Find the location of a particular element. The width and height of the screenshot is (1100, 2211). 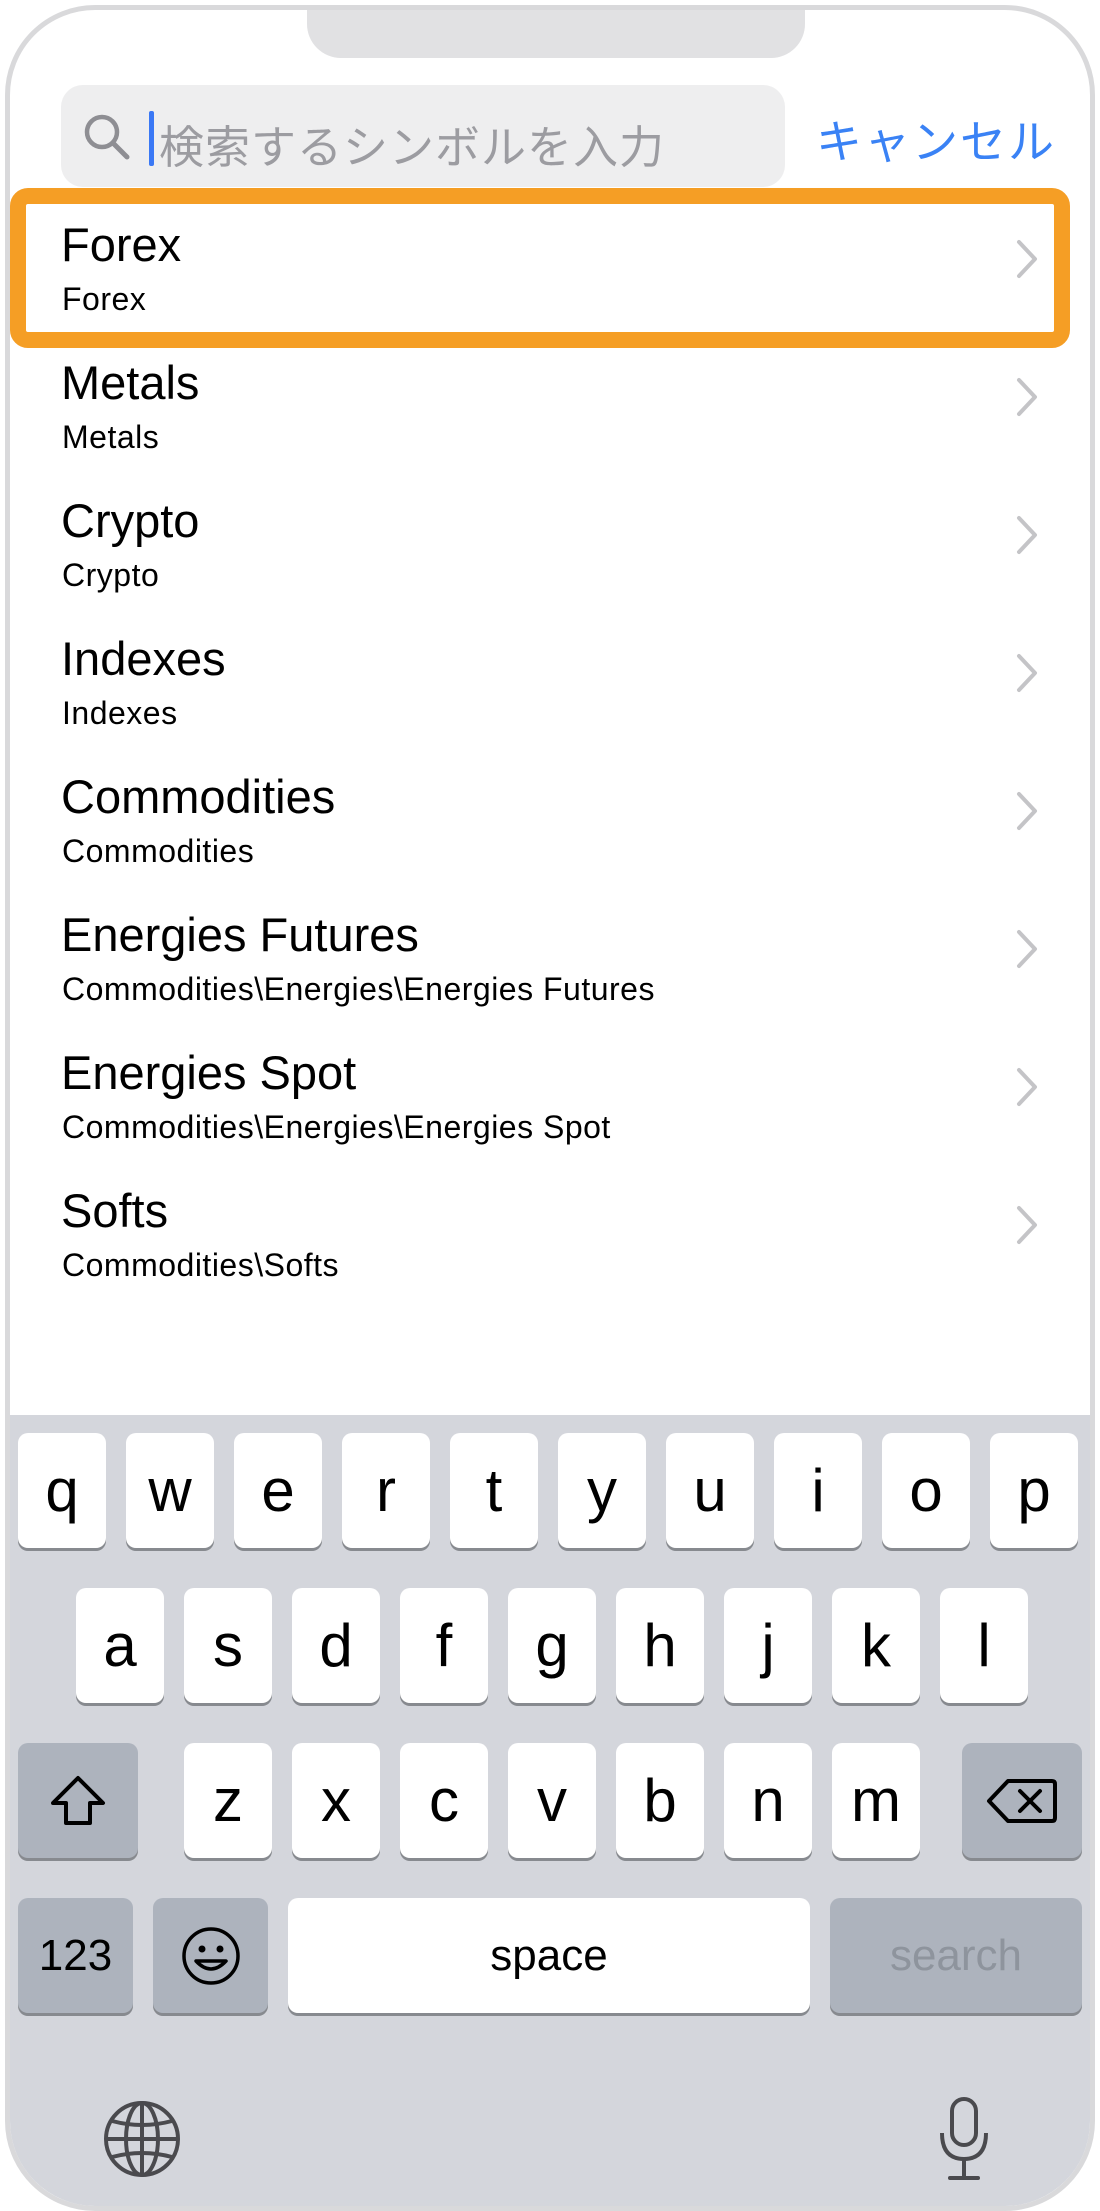

list-item-title: Energies Spot is located at coordinates (209, 1072).